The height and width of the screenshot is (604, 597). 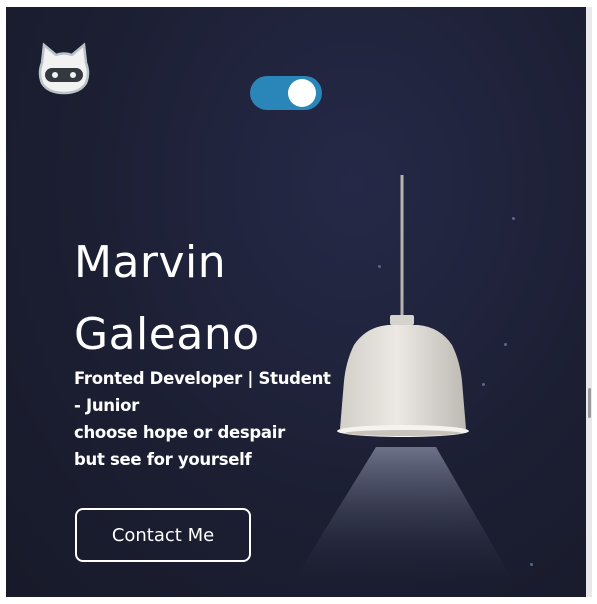 I want to click on light-beam, so click(x=403, y=512).